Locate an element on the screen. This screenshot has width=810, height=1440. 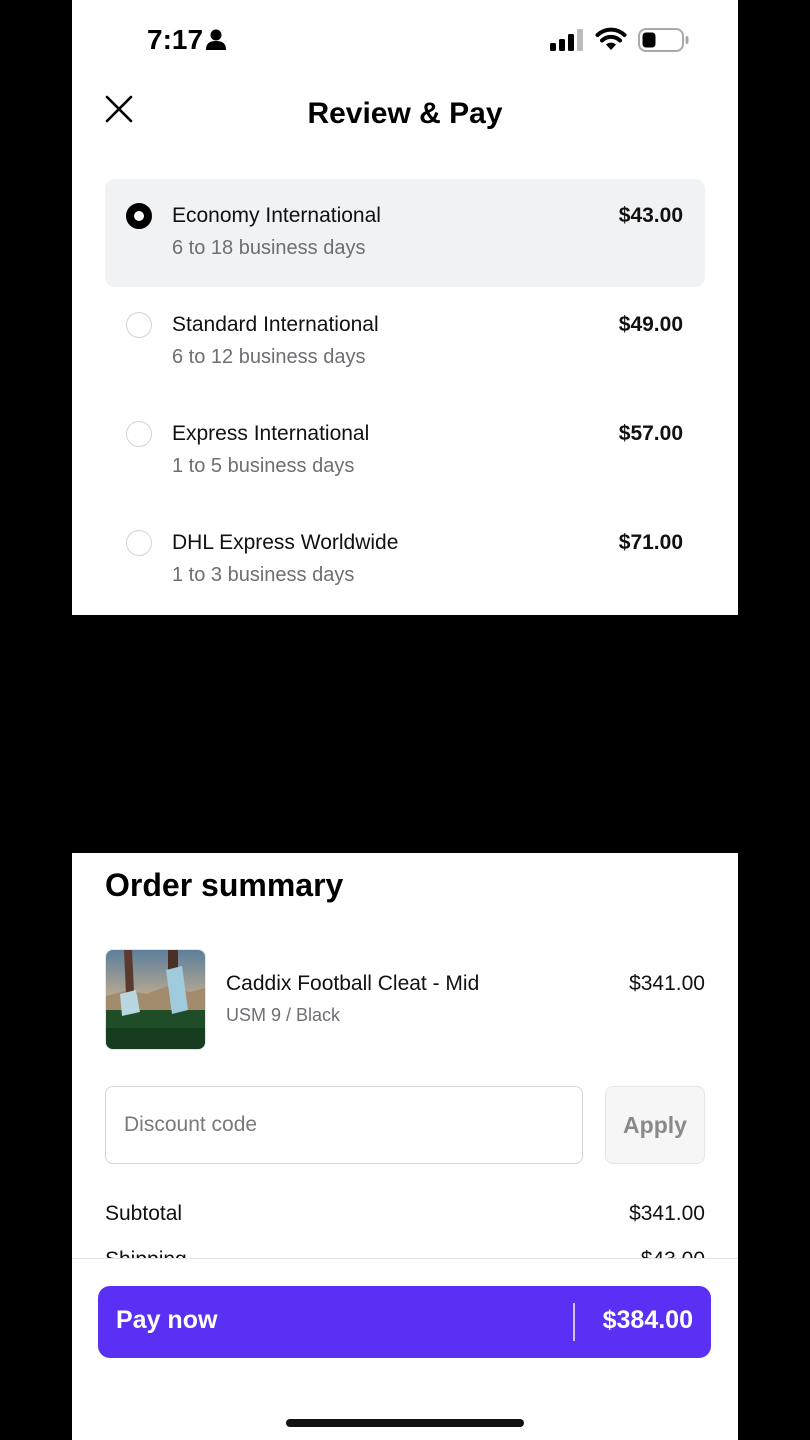
product-thumbnail is located at coordinates (155, 999).